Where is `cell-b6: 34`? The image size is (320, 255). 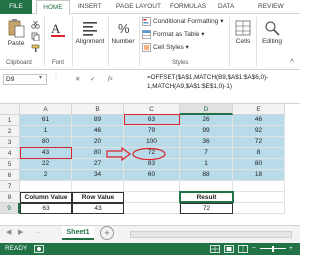 cell-b6: 34 is located at coordinates (98, 175).